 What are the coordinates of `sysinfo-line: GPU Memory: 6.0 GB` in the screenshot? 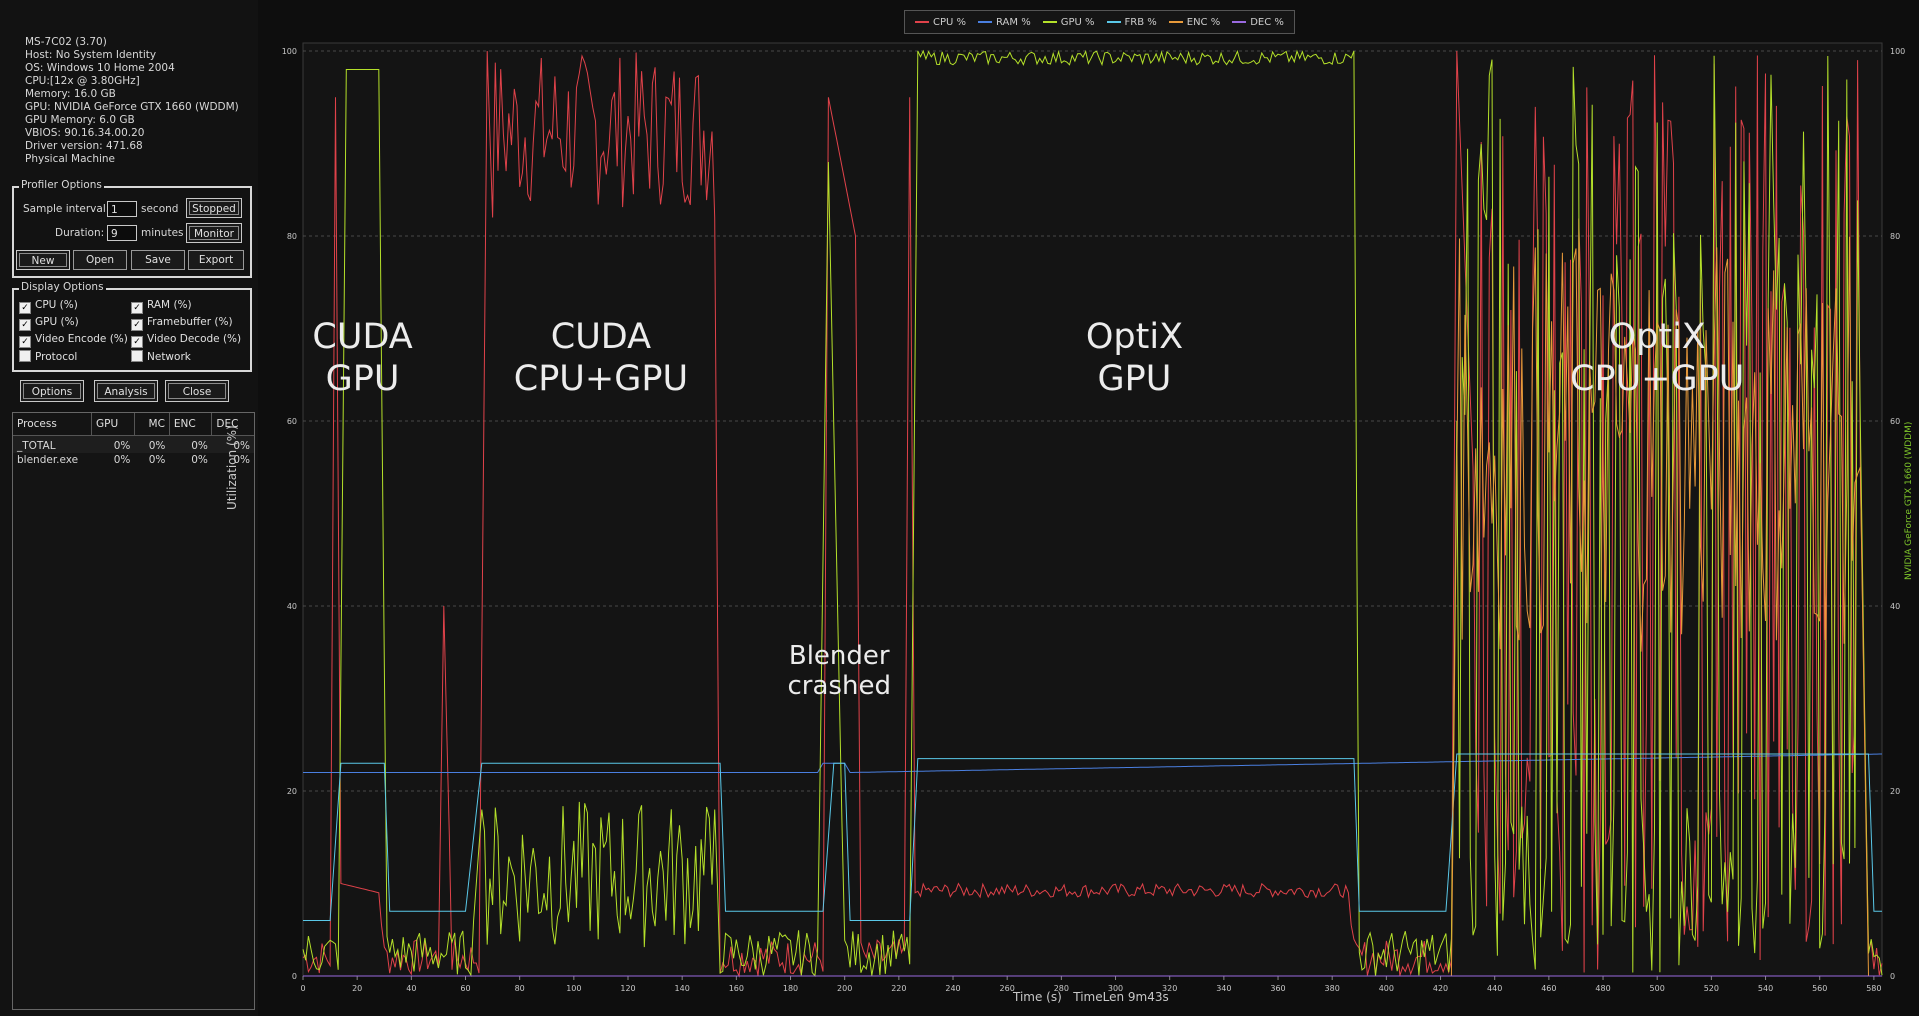 It's located at (80, 120).